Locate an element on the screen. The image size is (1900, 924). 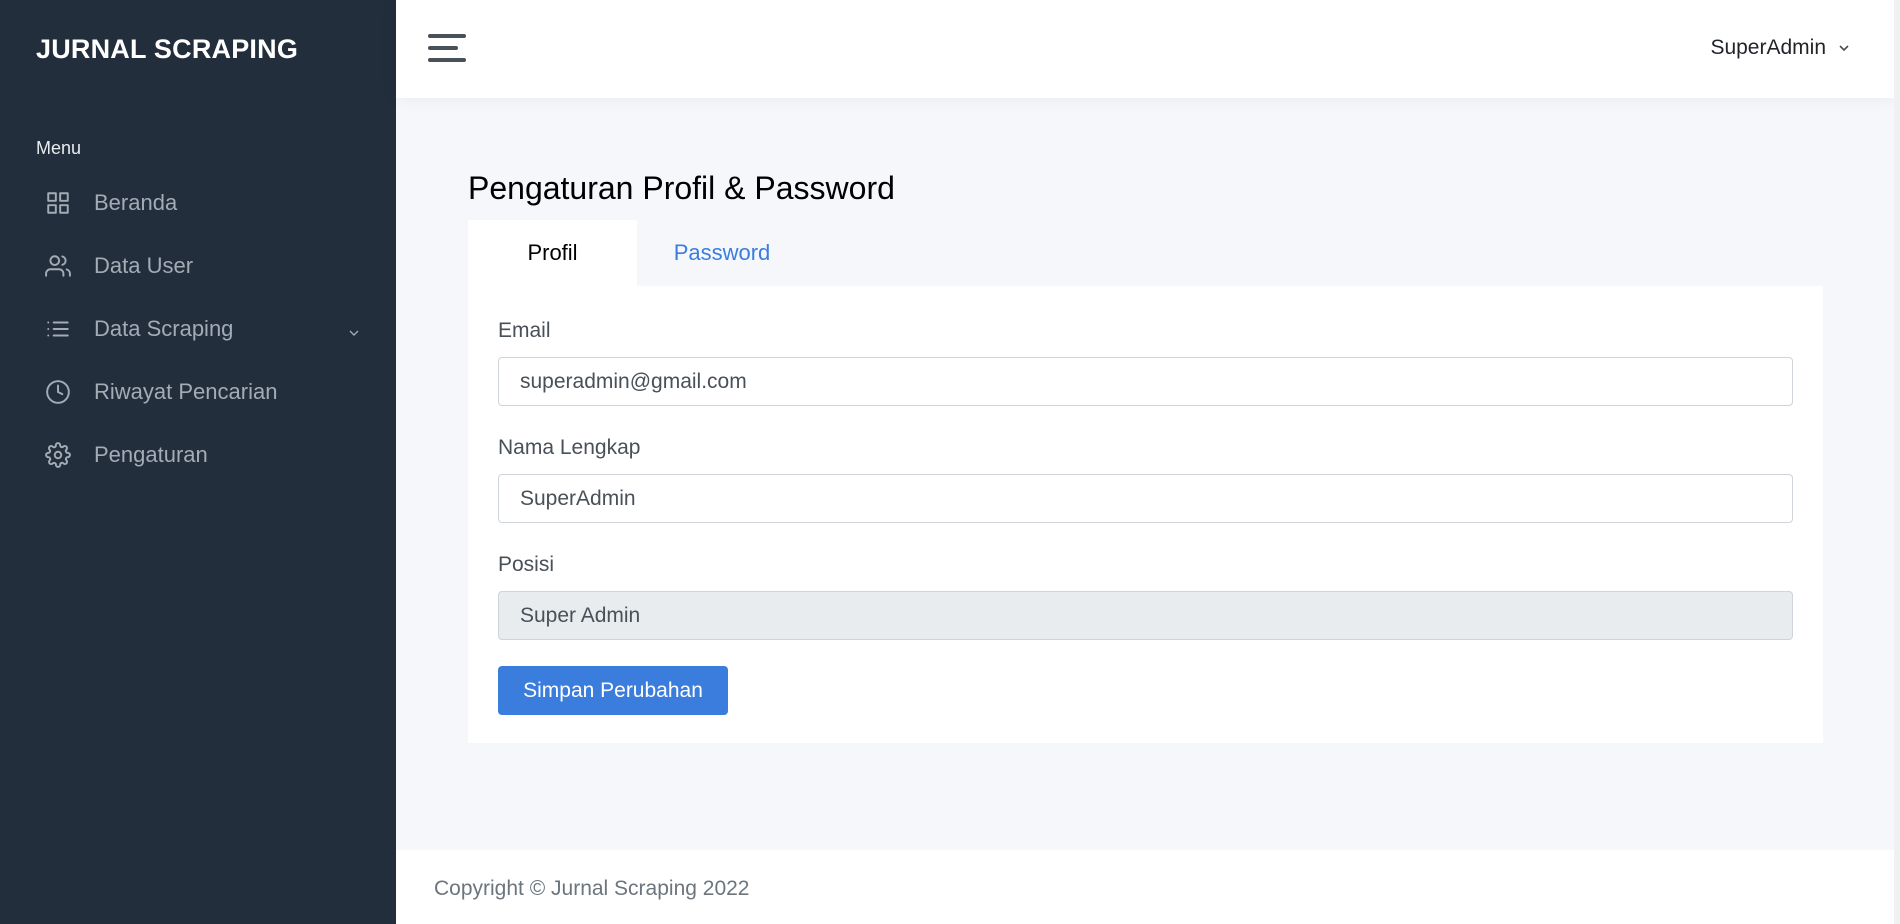
user-name: SuperAdmin is located at coordinates (1768, 47).